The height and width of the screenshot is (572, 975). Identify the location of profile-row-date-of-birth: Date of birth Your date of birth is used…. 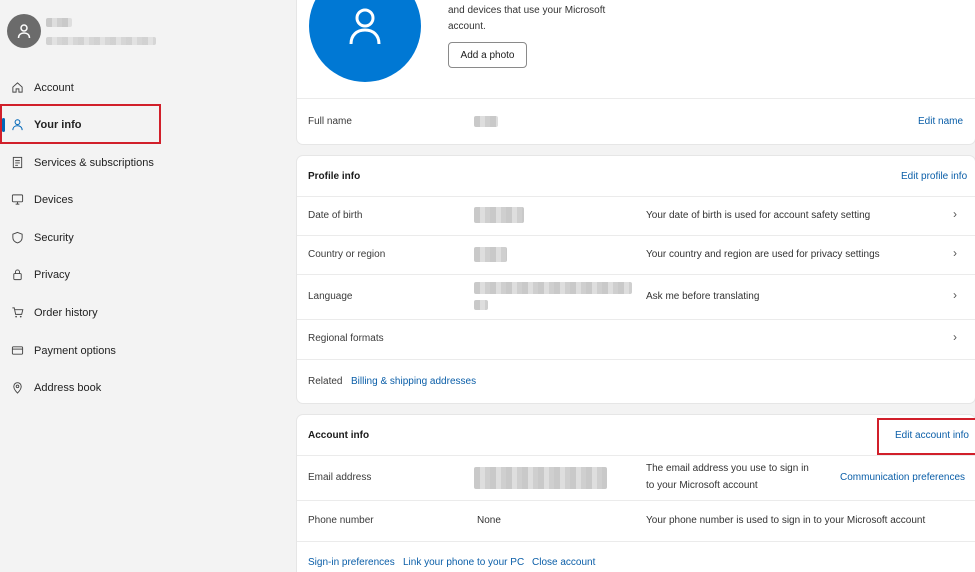
(636, 215).